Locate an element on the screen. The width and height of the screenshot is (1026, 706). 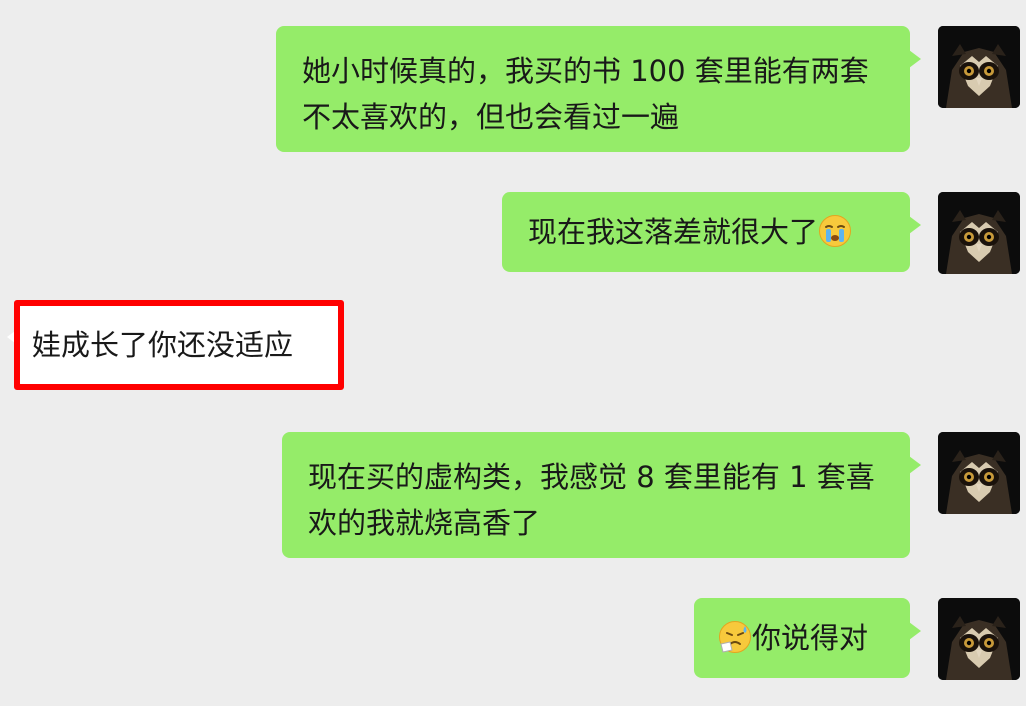
message-bubble-outgoing: 她小时候真的，我买的书 100 套里能有两套不太喜欢的，但也会看过一遍 is located at coordinates (598, 89).